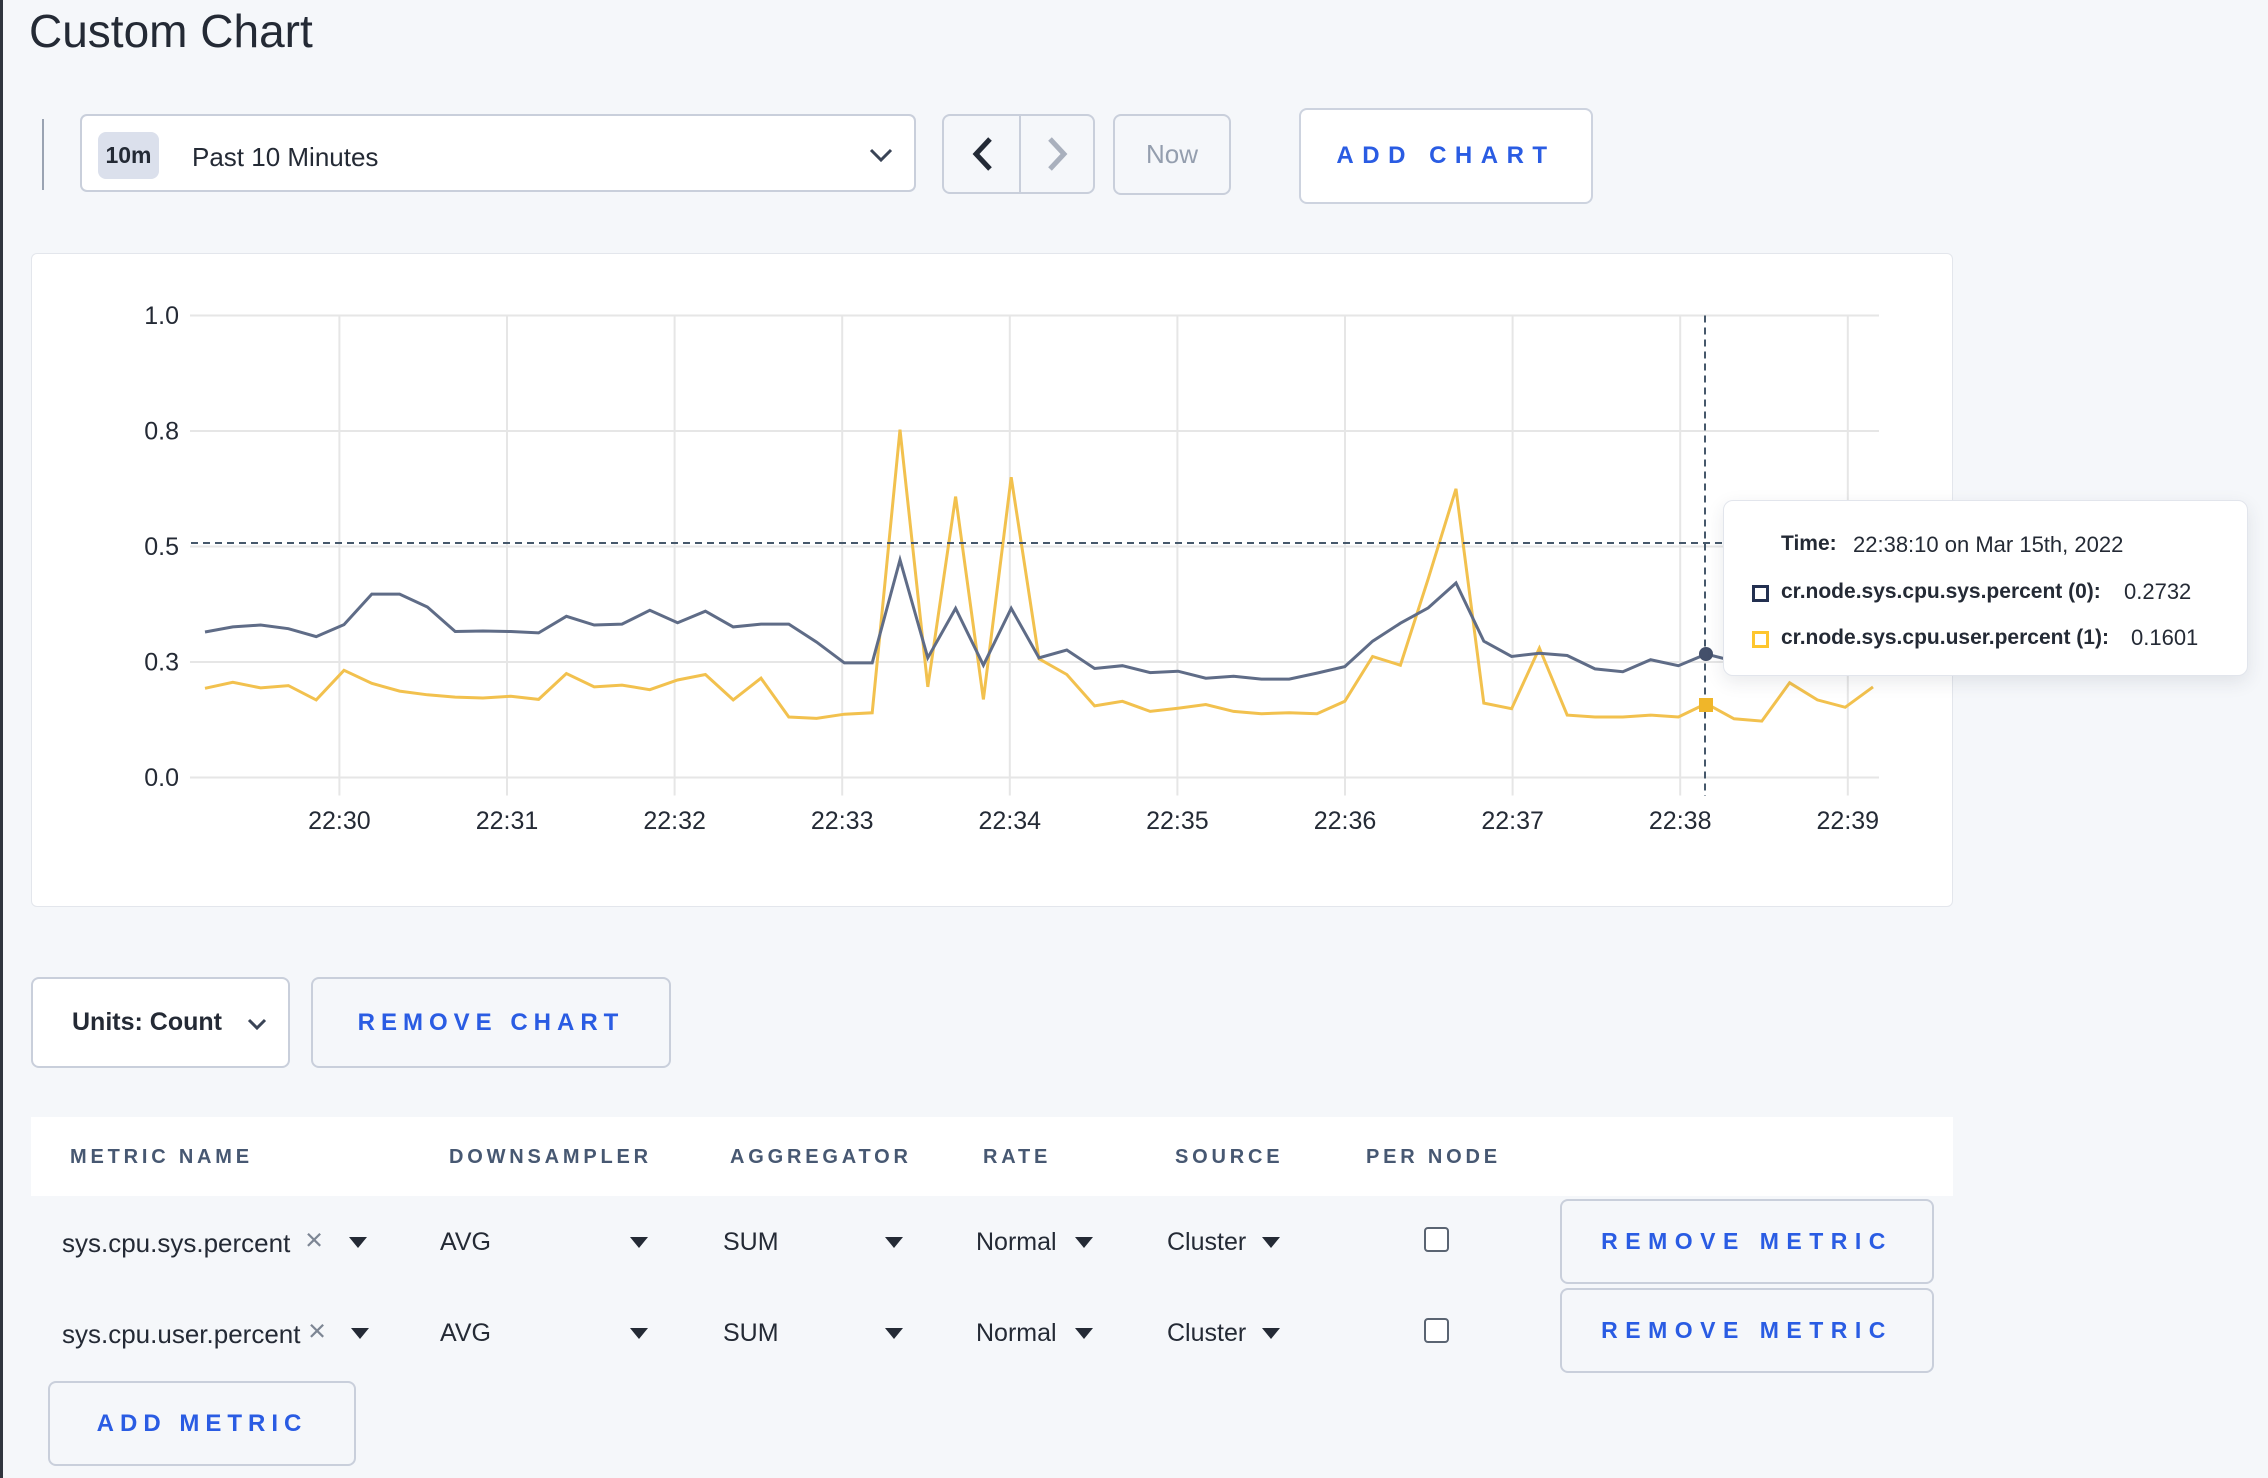  What do you see at coordinates (1345, 821) in the screenshot?
I see `svg-text: 22:36` at bounding box center [1345, 821].